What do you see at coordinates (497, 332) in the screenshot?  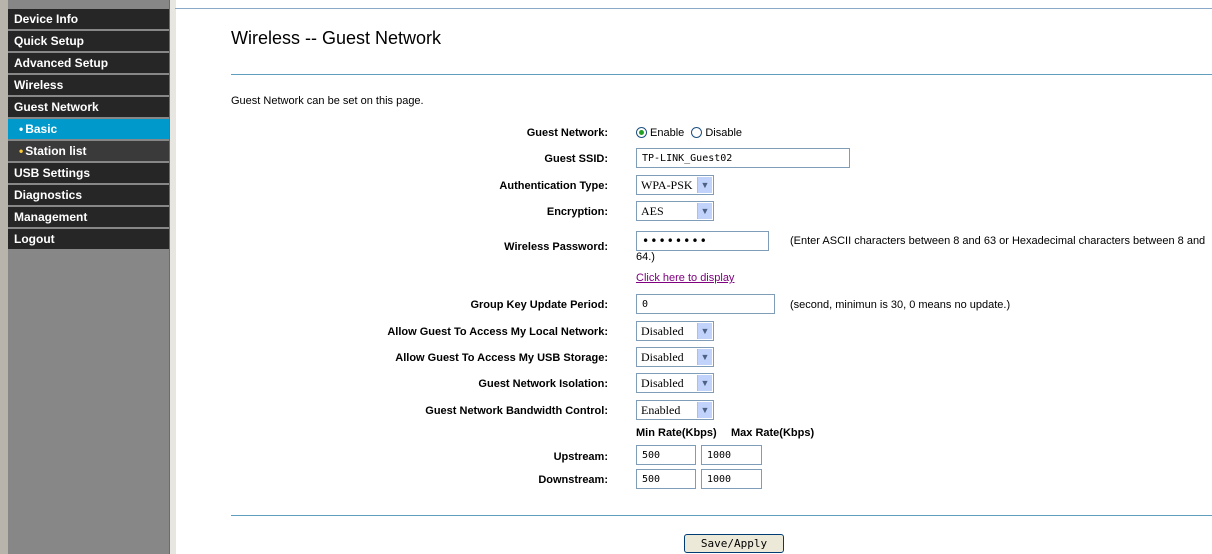 I see `local-access-label: Allow Guest To Access My Local Network:` at bounding box center [497, 332].